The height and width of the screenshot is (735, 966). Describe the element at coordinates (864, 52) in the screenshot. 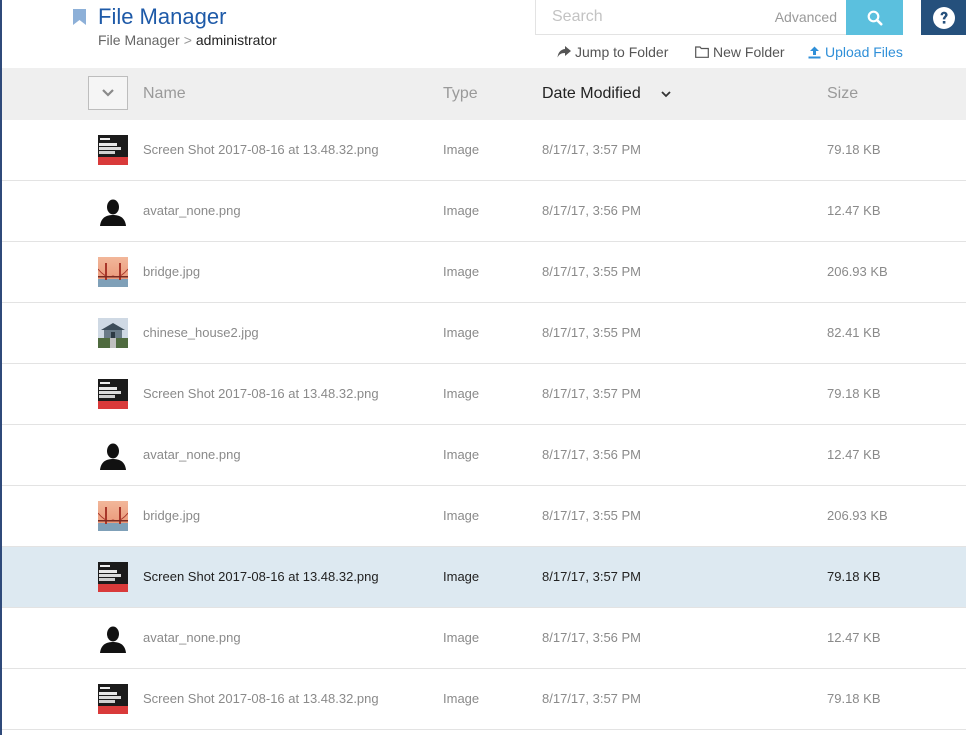

I see `upload-files-label: Upload Files` at that location.